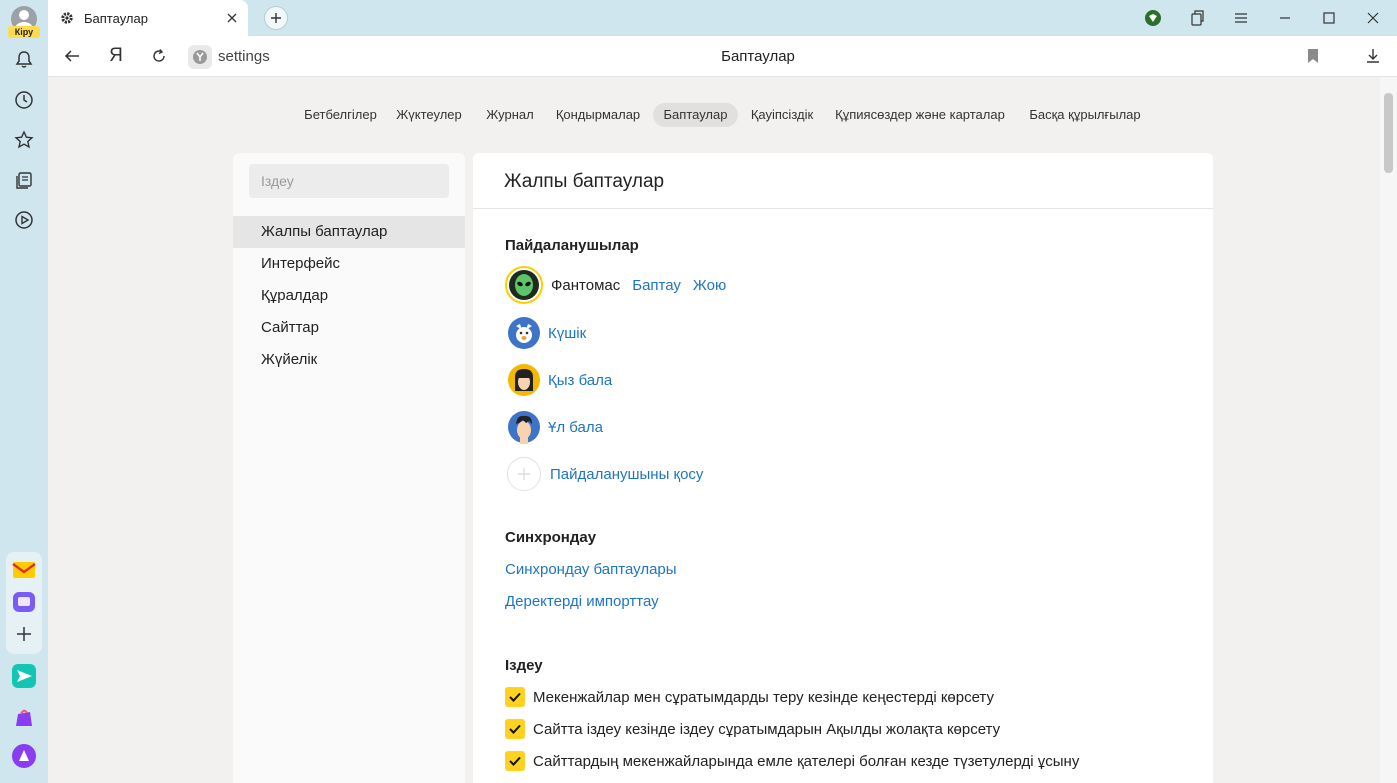  I want to click on nav-settings: Баптаулар, so click(695, 115).